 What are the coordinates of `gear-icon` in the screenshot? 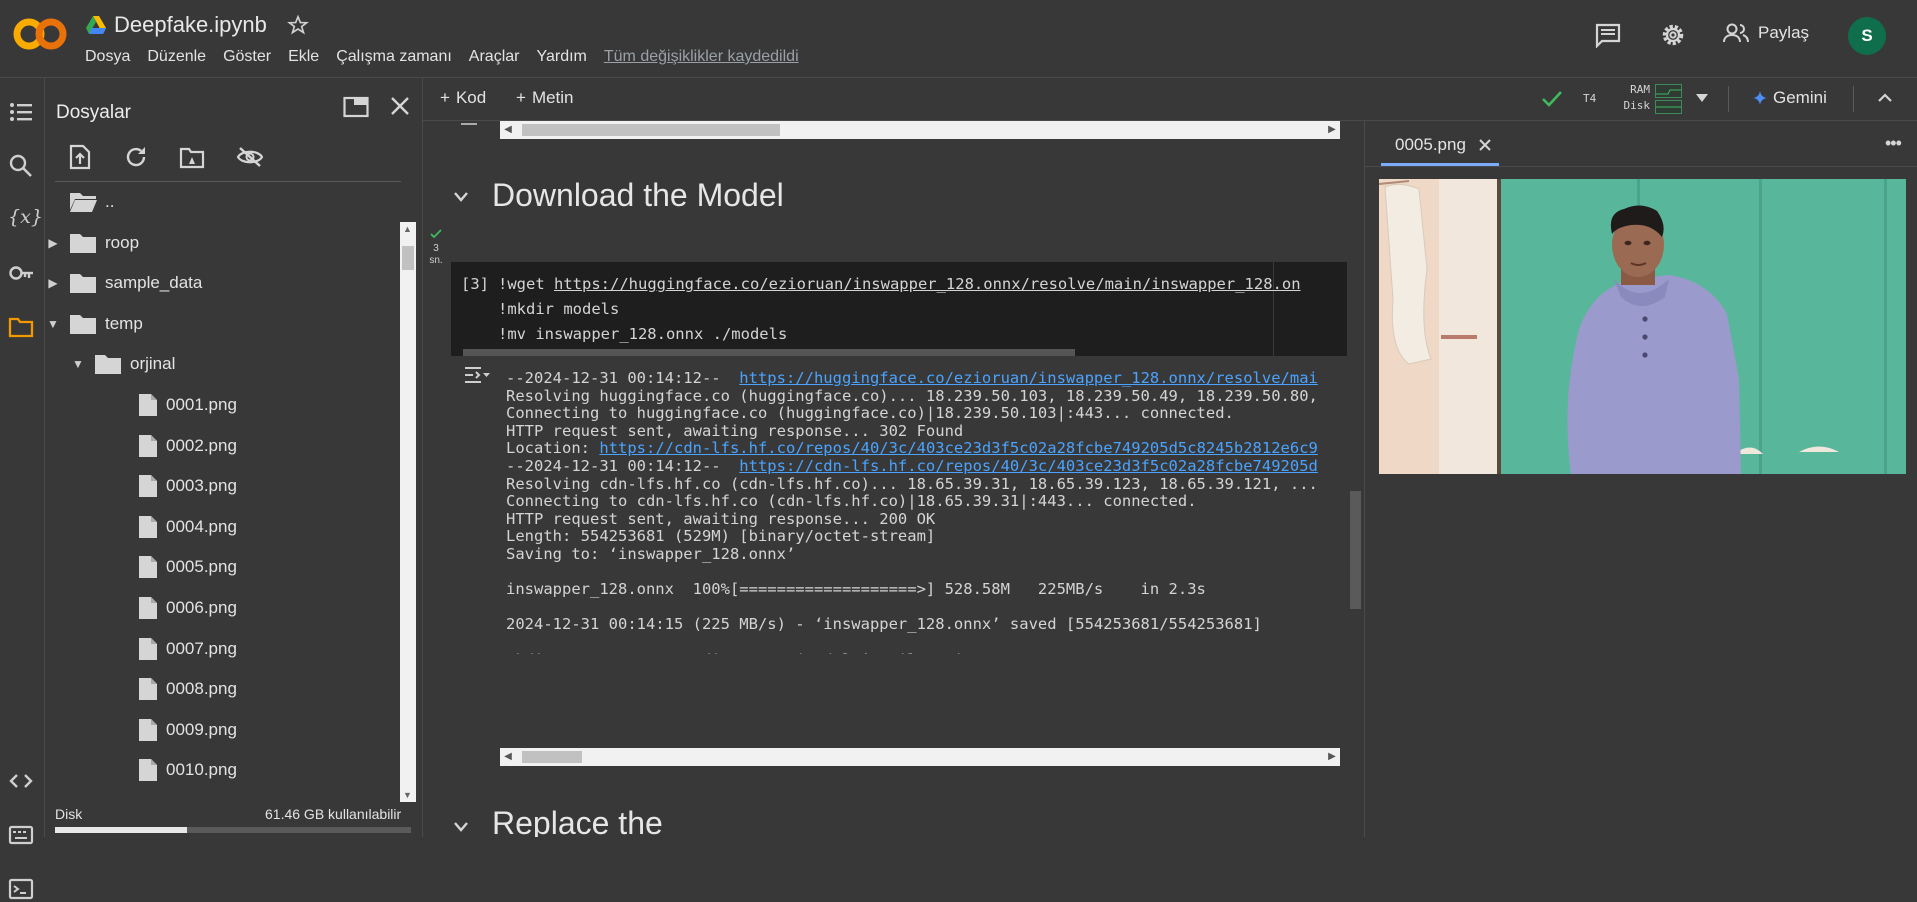 It's located at (1673, 35).